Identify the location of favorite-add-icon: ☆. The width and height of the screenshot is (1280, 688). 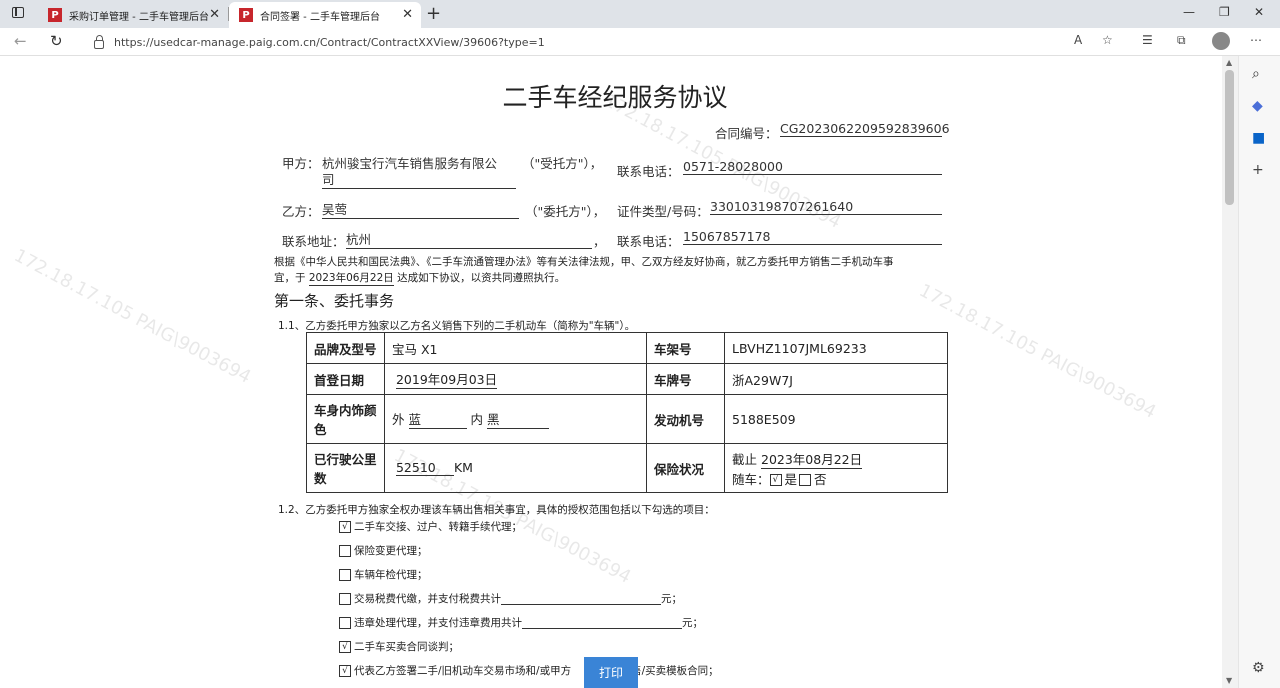
(1107, 40).